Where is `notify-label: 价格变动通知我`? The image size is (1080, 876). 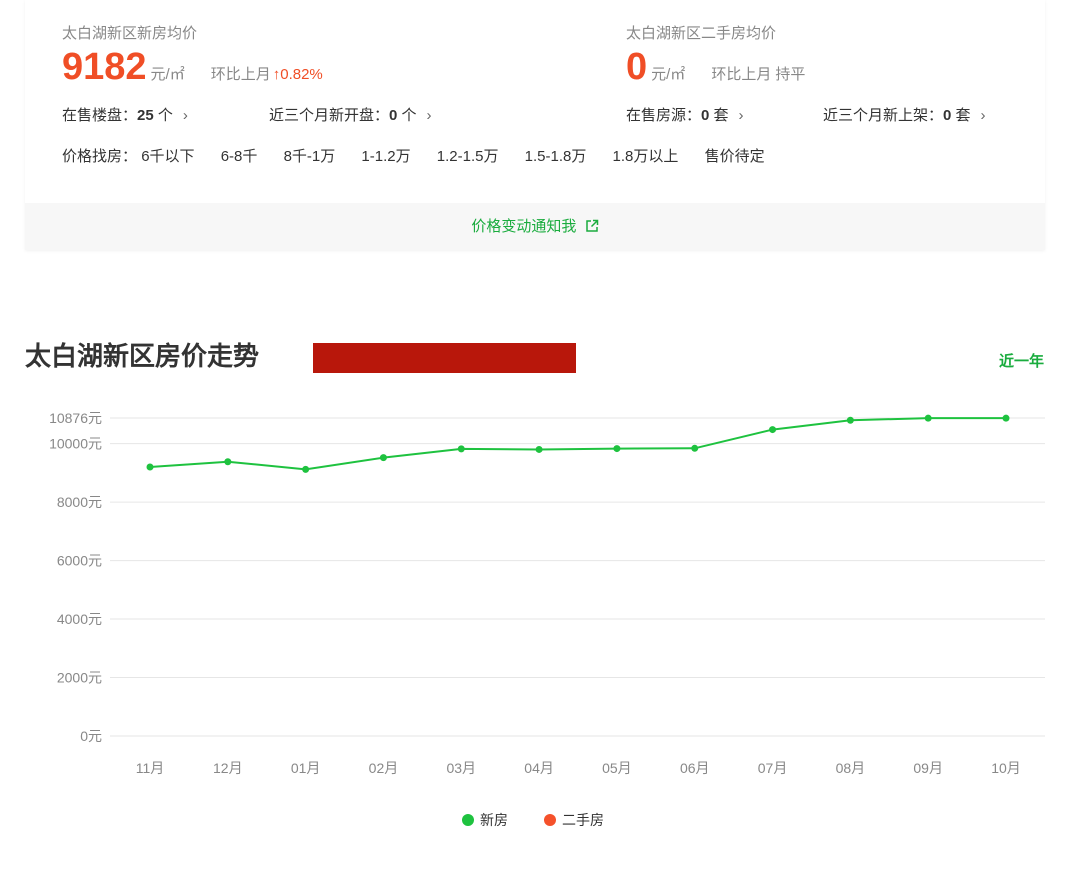
notify-label: 价格变动通知我 is located at coordinates (524, 226).